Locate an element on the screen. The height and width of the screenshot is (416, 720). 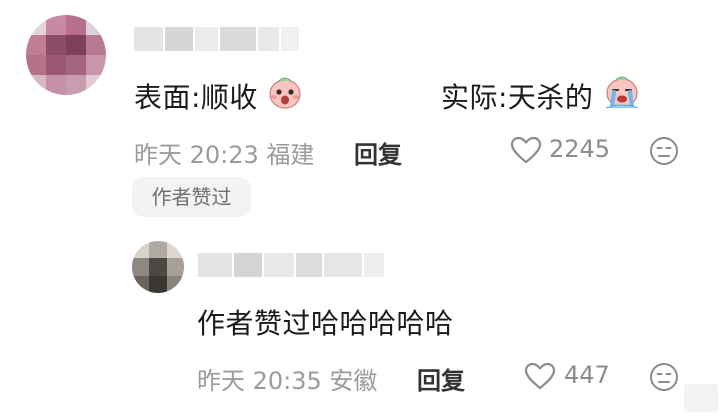
reply-like-heart-icon is located at coordinates (540, 376).